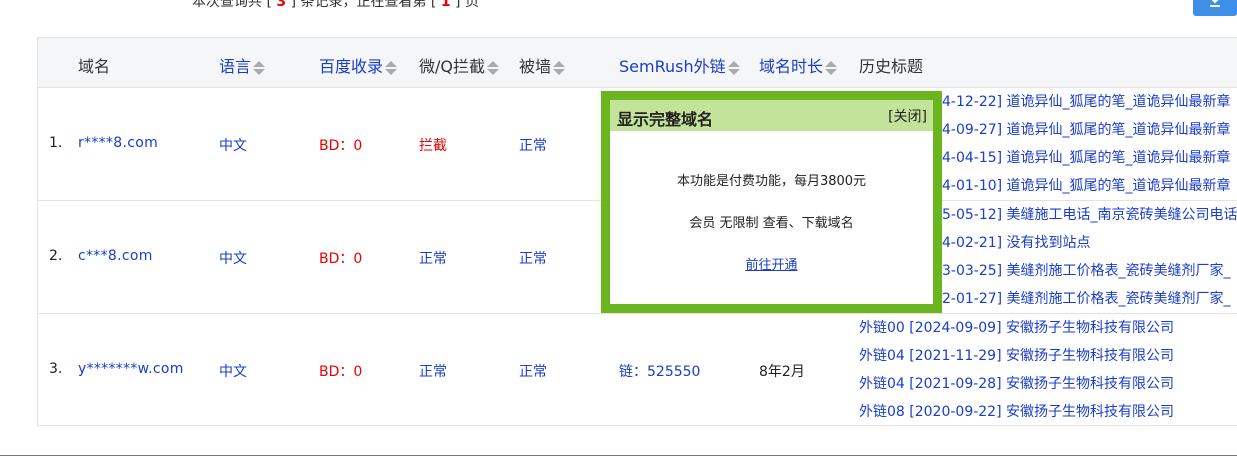 The height and width of the screenshot is (457, 1237). What do you see at coordinates (1016, 355) in the screenshot?
I see `history-link: 外链04 [2021-11-29] 安徽扬子生物科技有限公司` at bounding box center [1016, 355].